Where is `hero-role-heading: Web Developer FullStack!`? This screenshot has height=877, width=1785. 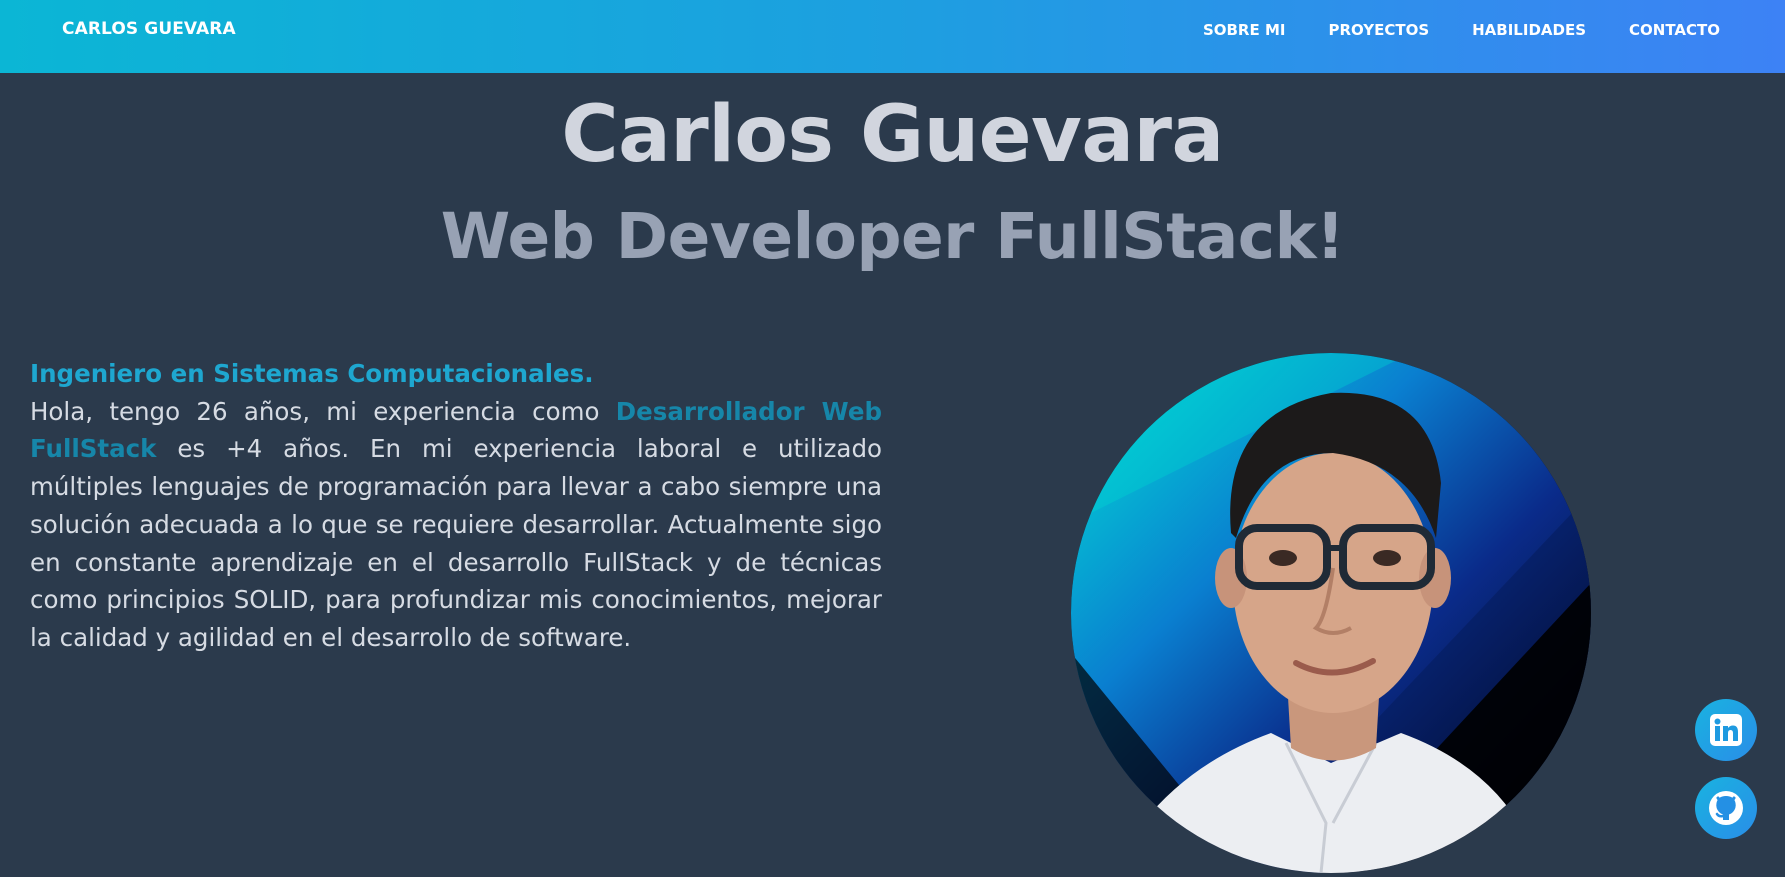 hero-role-heading: Web Developer FullStack! is located at coordinates (892, 236).